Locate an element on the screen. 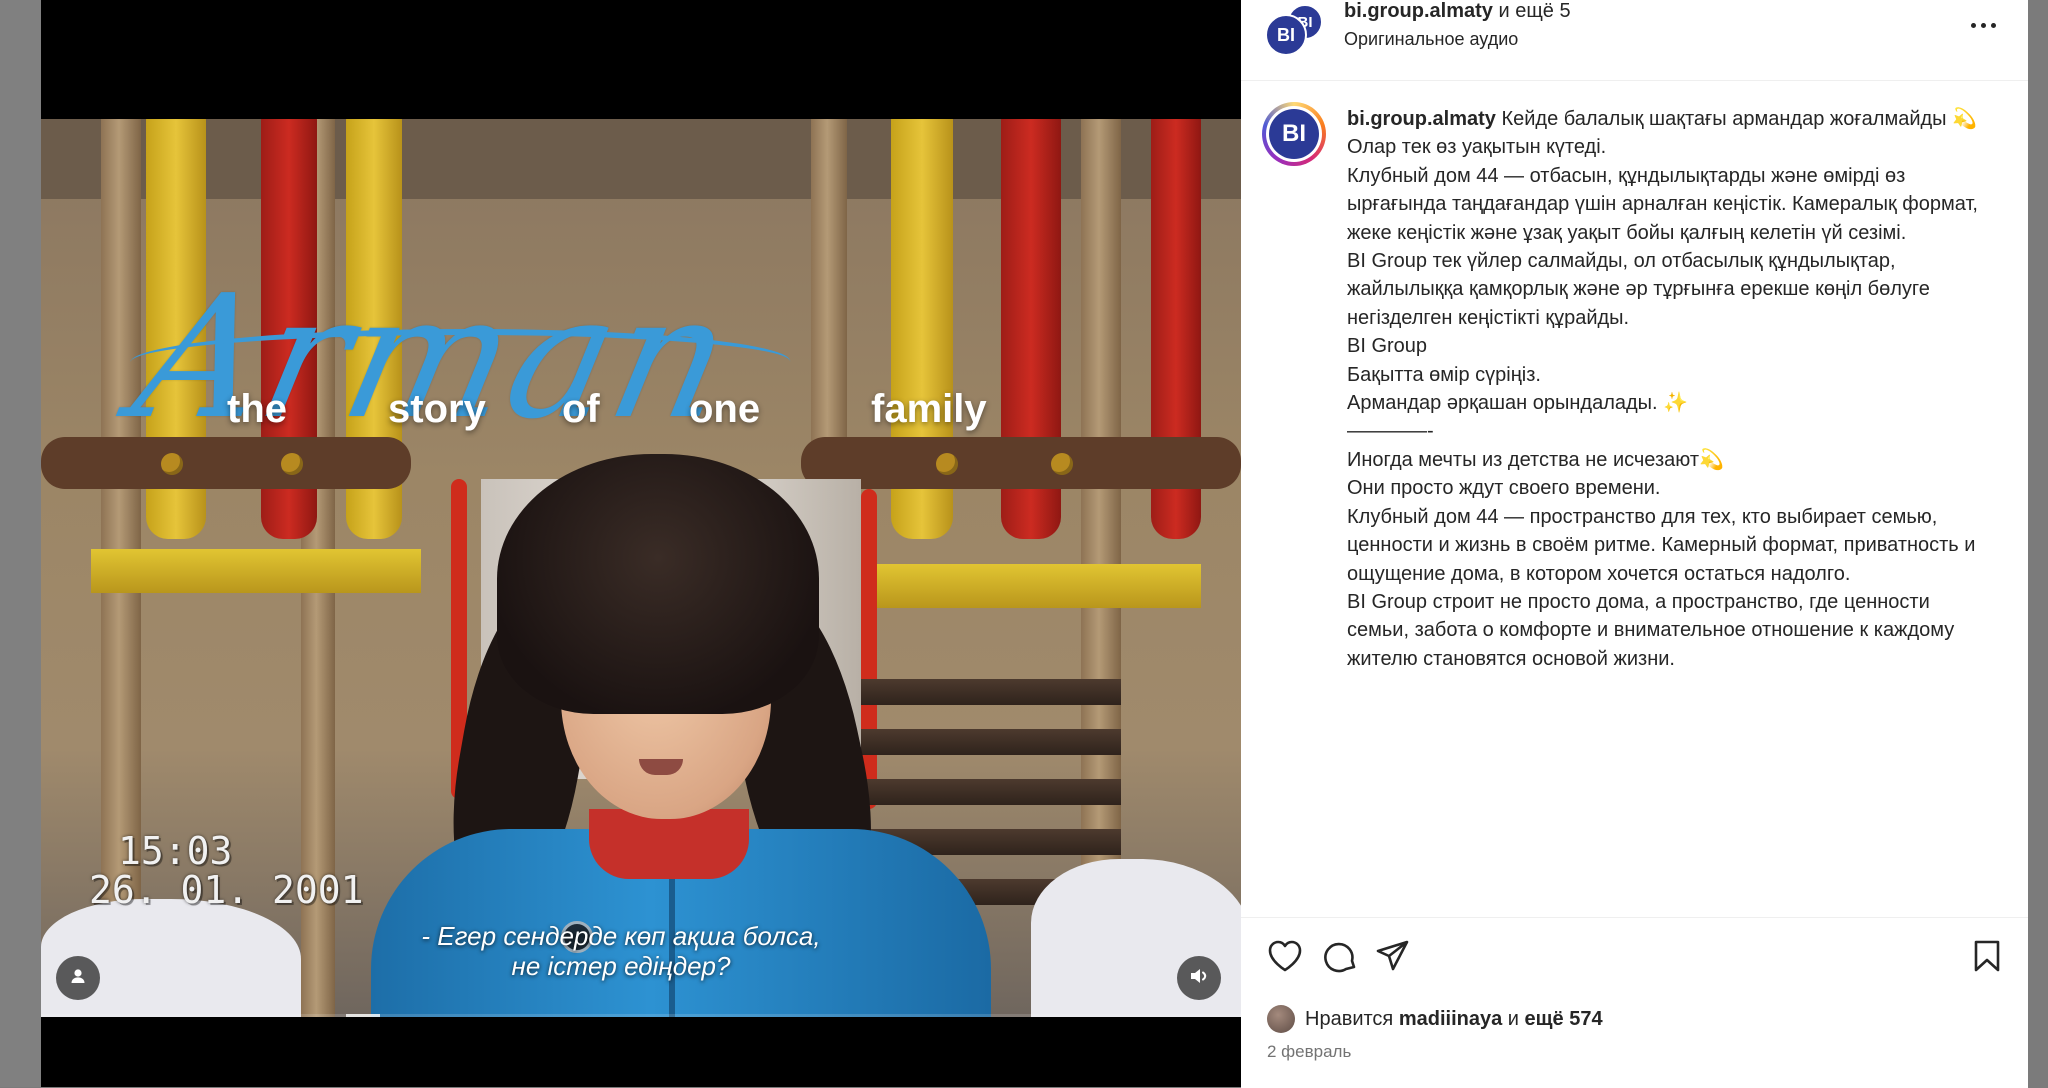 This screenshot has width=2048, height=1088. likes-summary: Нравится madiiinaya и ещё 574 is located at coordinates (1435, 1019).